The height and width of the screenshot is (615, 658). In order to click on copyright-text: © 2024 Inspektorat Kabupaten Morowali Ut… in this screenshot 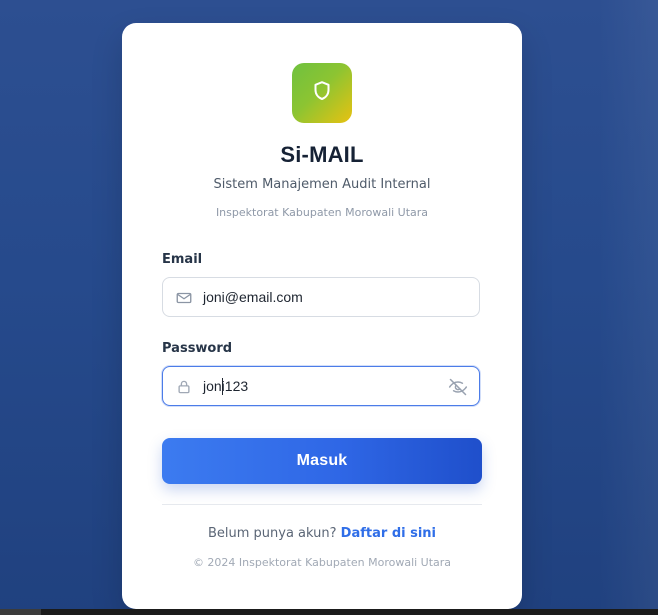, I will do `click(322, 562)`.